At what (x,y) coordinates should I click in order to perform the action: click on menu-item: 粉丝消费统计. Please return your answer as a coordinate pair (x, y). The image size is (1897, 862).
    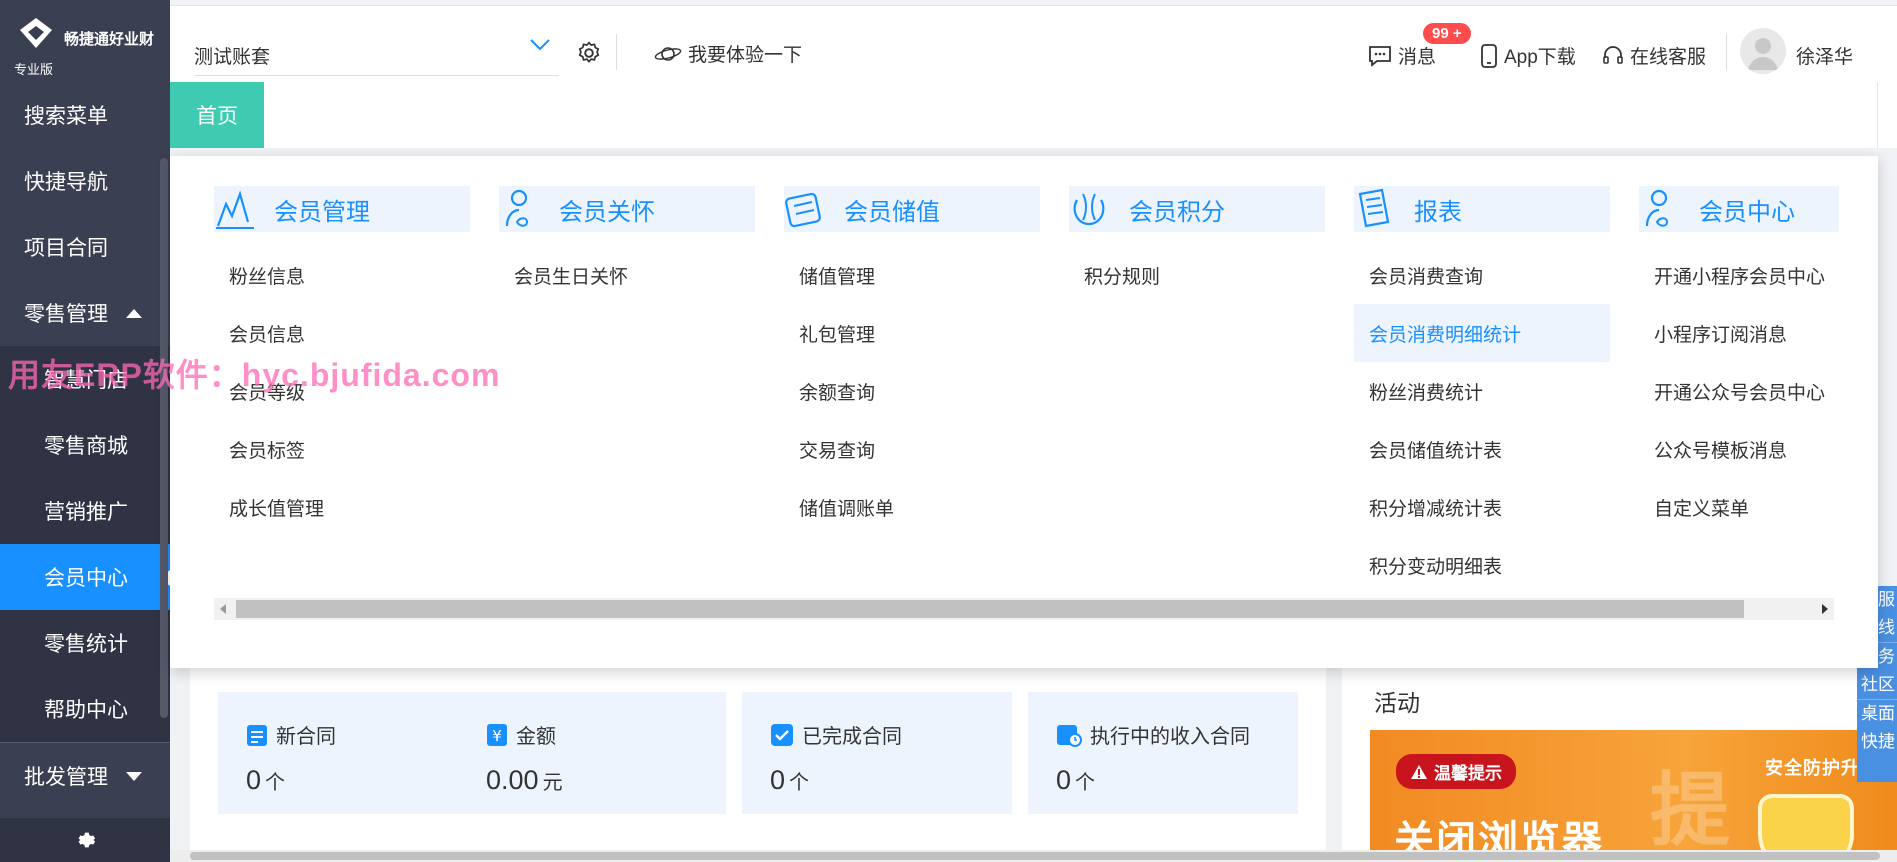
    Looking at the image, I should click on (1482, 391).